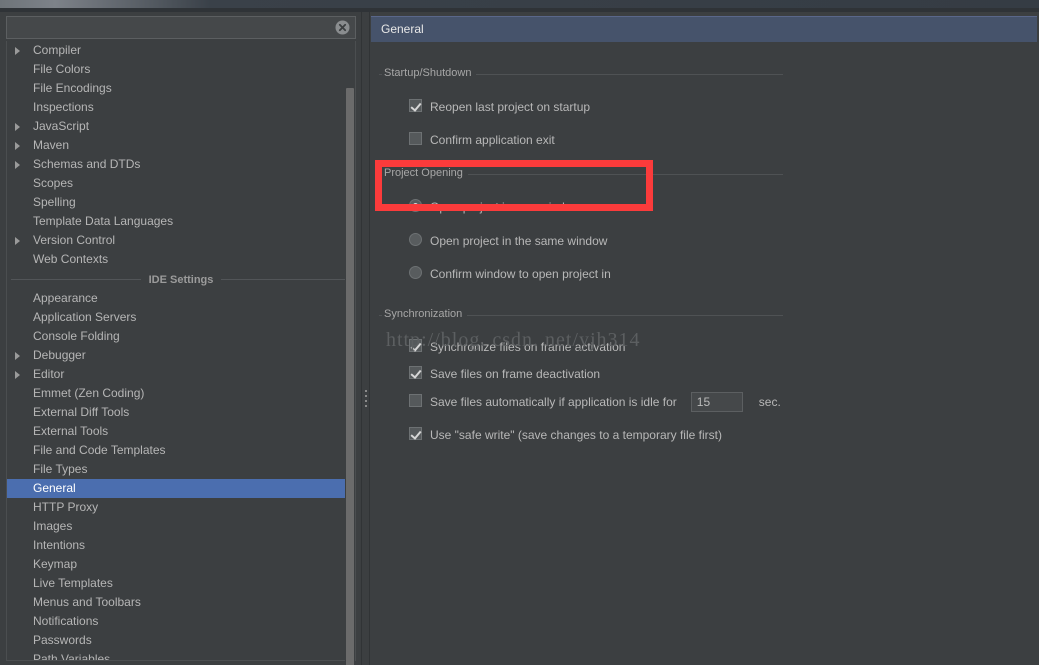 The width and height of the screenshot is (1039, 665). Describe the element at coordinates (65, 298) in the screenshot. I see `sidebar-item-label: Appearance` at that location.